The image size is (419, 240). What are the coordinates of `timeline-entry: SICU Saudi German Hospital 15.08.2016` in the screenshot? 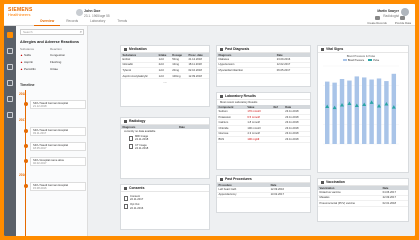 It's located at (58, 186).